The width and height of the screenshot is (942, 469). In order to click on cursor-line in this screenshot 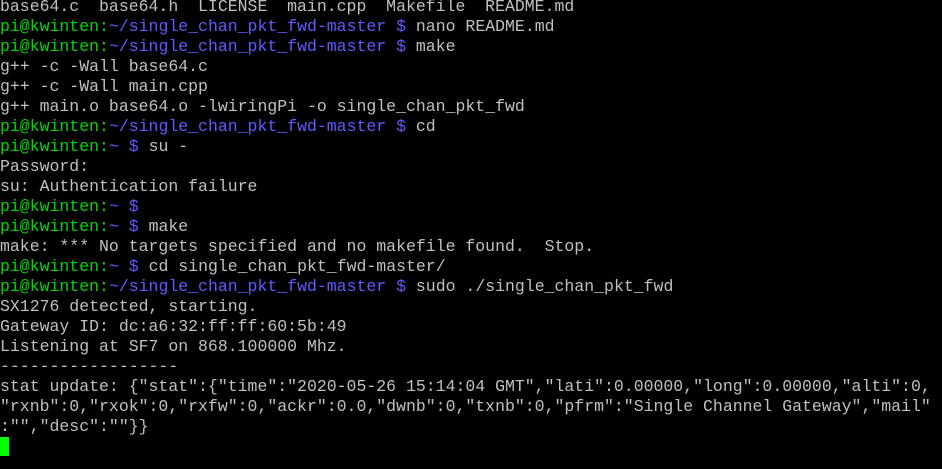, I will do `click(471, 447)`.